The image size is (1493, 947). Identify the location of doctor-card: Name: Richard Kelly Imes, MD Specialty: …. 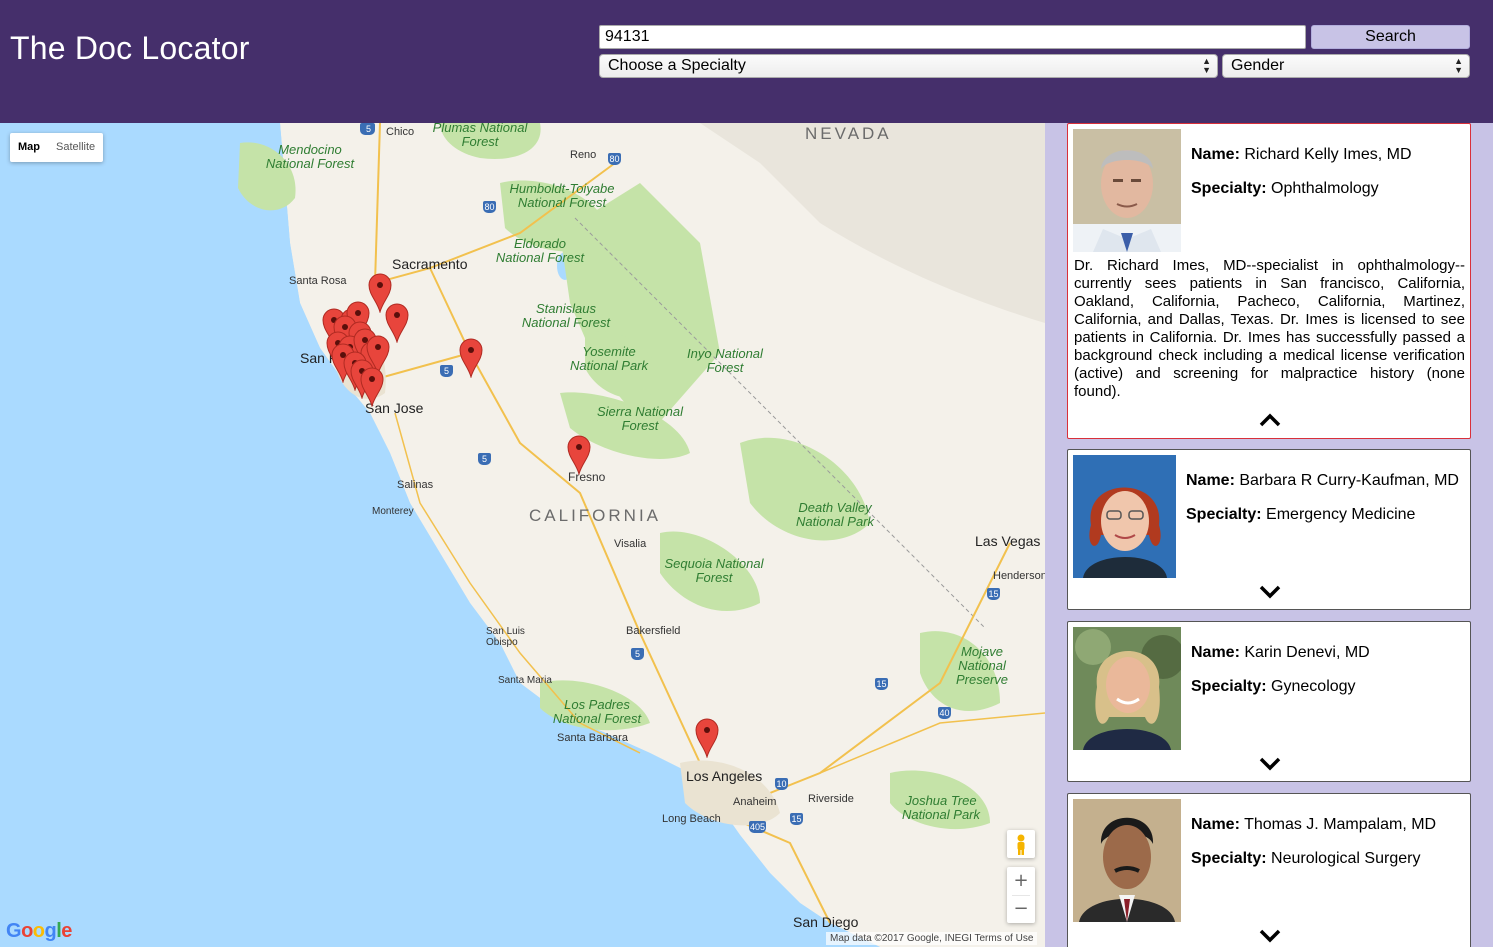
(1269, 281).